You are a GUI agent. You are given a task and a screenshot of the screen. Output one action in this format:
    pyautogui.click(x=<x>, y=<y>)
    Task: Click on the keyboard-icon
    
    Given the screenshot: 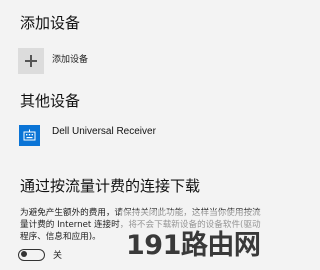 What is the action you would take?
    pyautogui.click(x=29, y=135)
    